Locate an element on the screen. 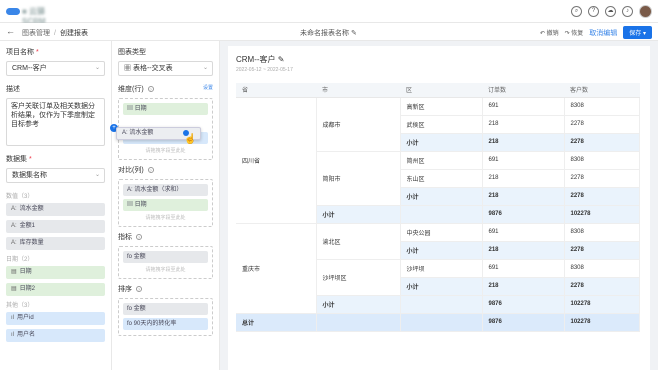 This screenshot has height=370, width=658. top-bar: ■ 云驿SCRM ⌕ ? ☁ ♪ is located at coordinates (329, 13).